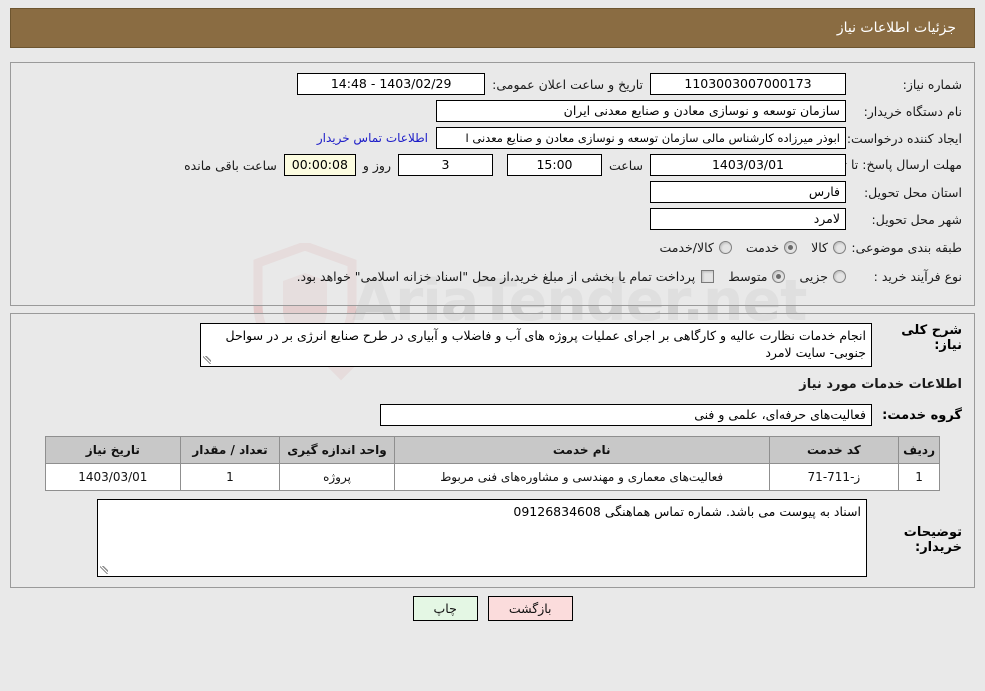  What do you see at coordinates (834, 477) in the screenshot?
I see `cell-service-code: ز-711-71` at bounding box center [834, 477].